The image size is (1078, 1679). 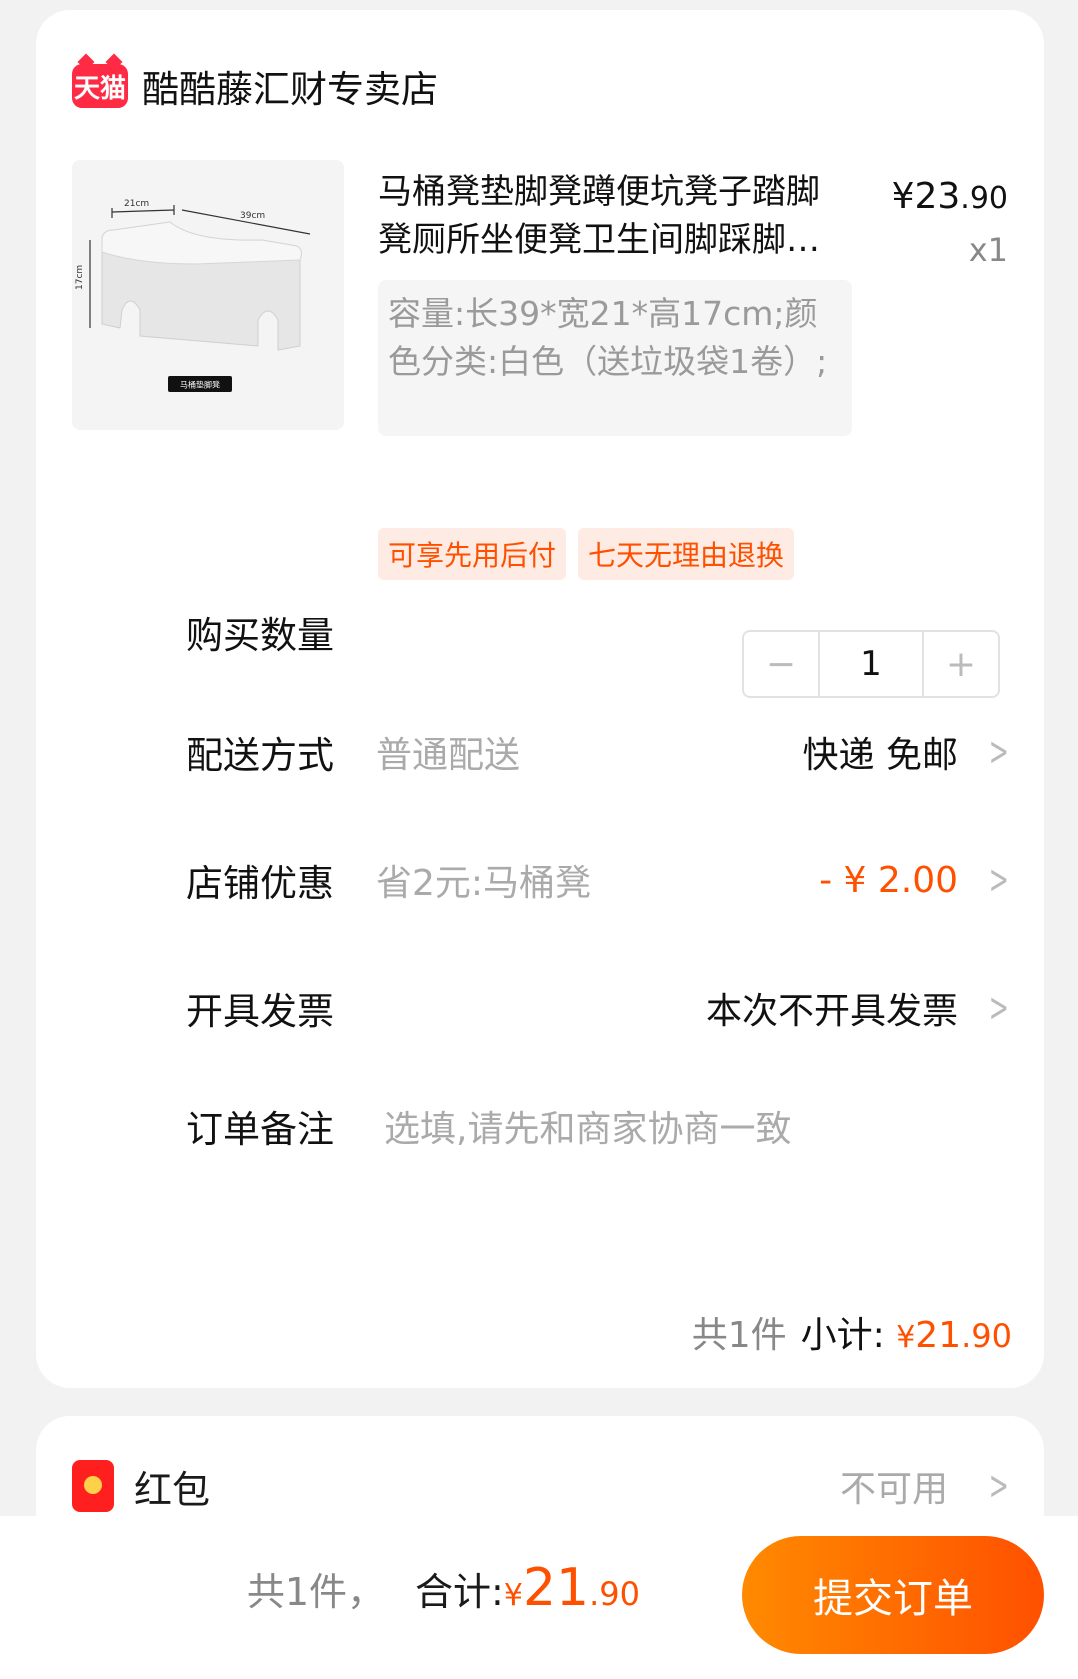 I want to click on redpacket-row: 红包 不可用 >, so click(x=540, y=1486).